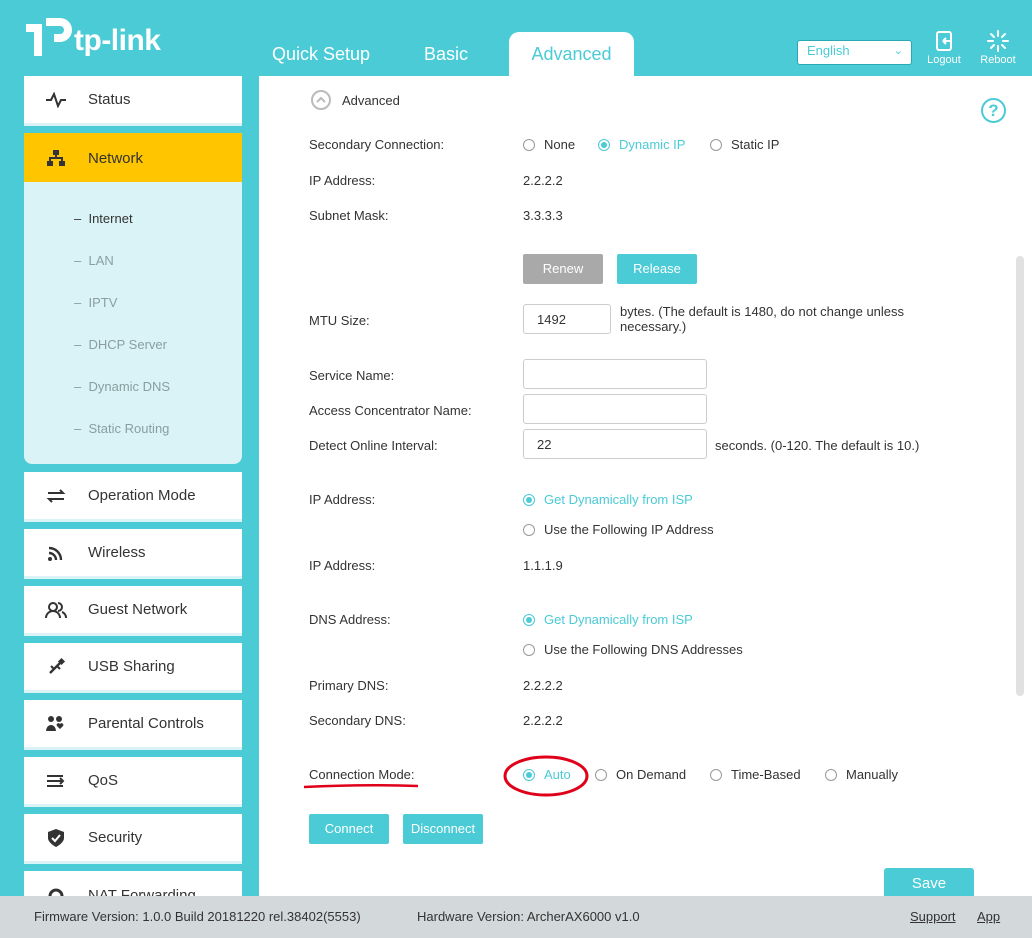 The width and height of the screenshot is (1032, 938). Describe the element at coordinates (563, 269) in the screenshot. I see `renew-button: Renew` at that location.